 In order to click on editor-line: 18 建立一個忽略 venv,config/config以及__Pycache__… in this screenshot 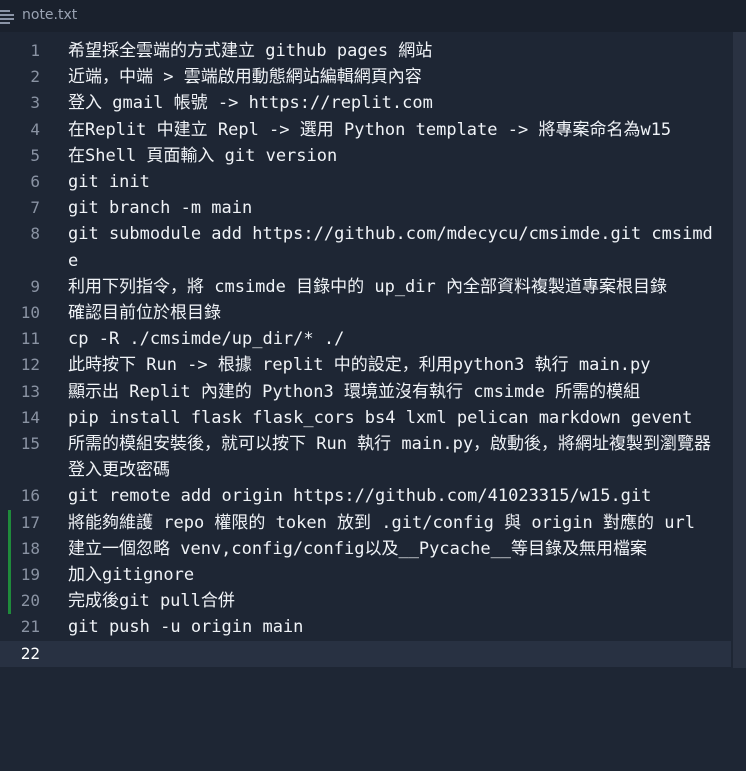, I will do `click(365, 549)`.